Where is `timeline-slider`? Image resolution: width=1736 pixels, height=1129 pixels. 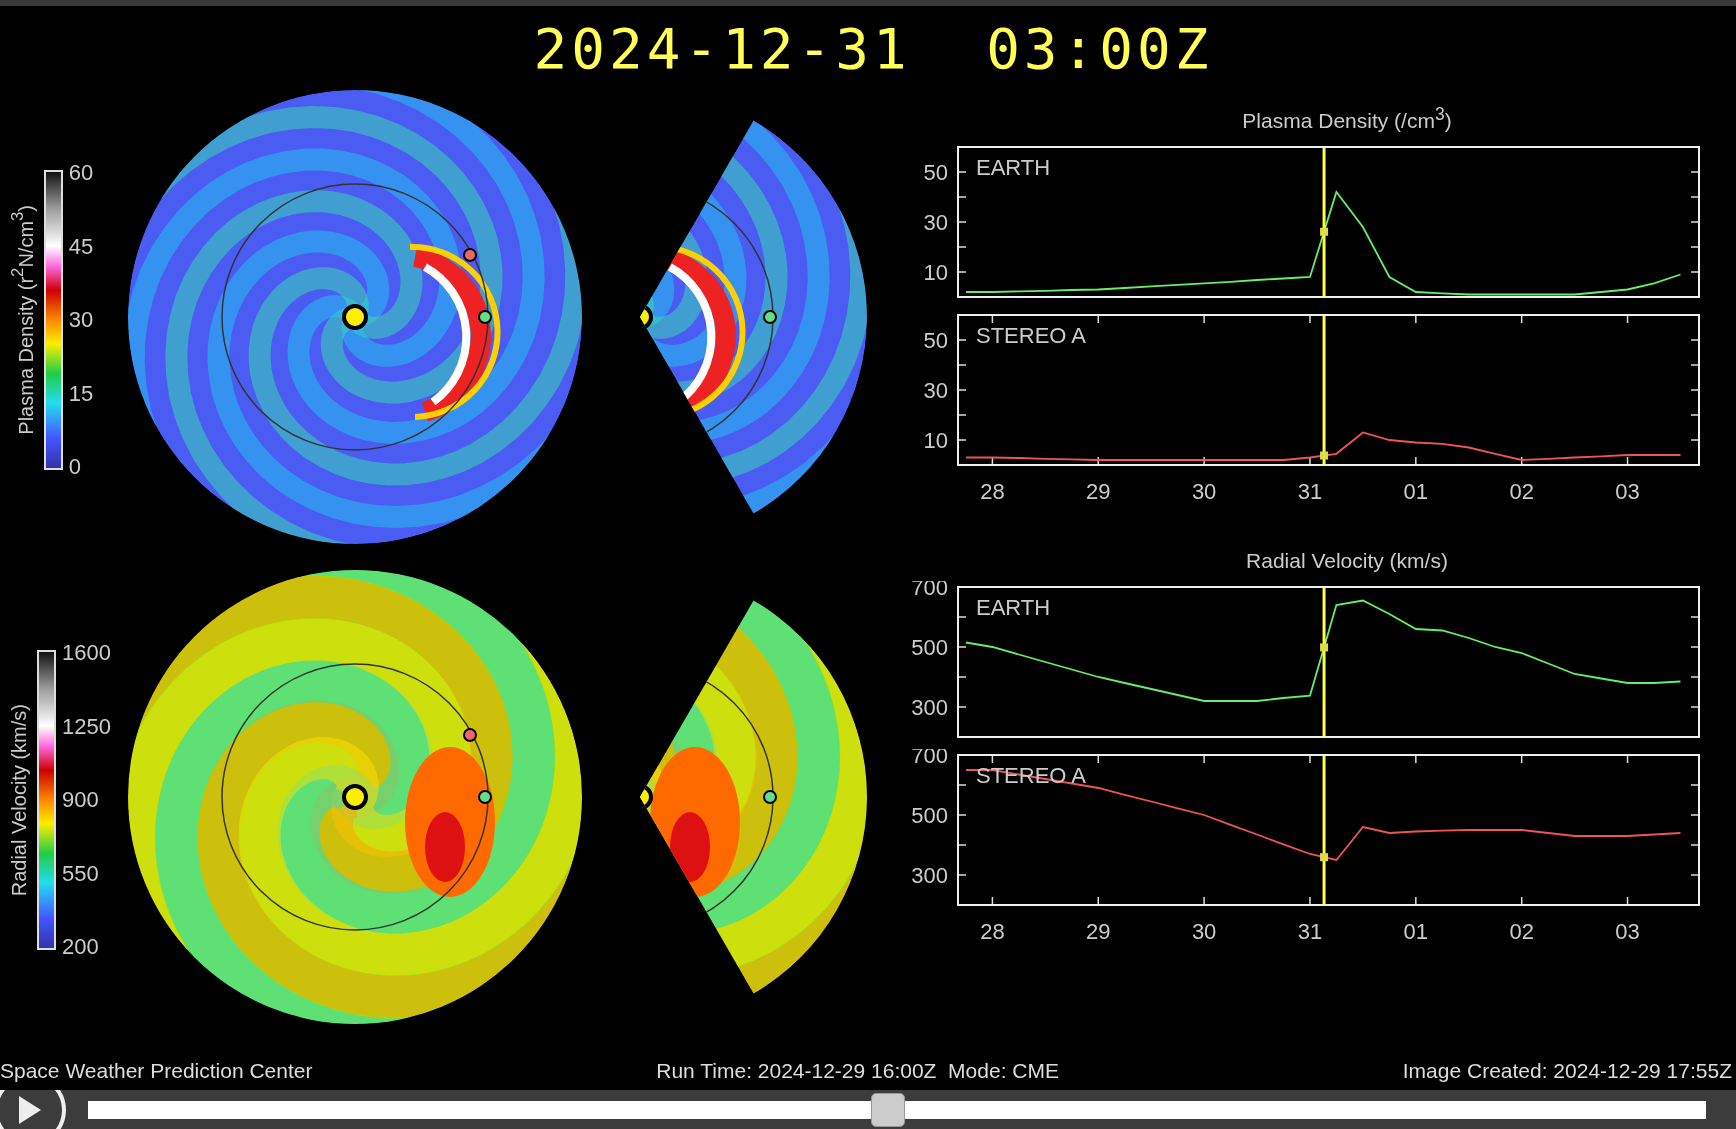
timeline-slider is located at coordinates (897, 1109).